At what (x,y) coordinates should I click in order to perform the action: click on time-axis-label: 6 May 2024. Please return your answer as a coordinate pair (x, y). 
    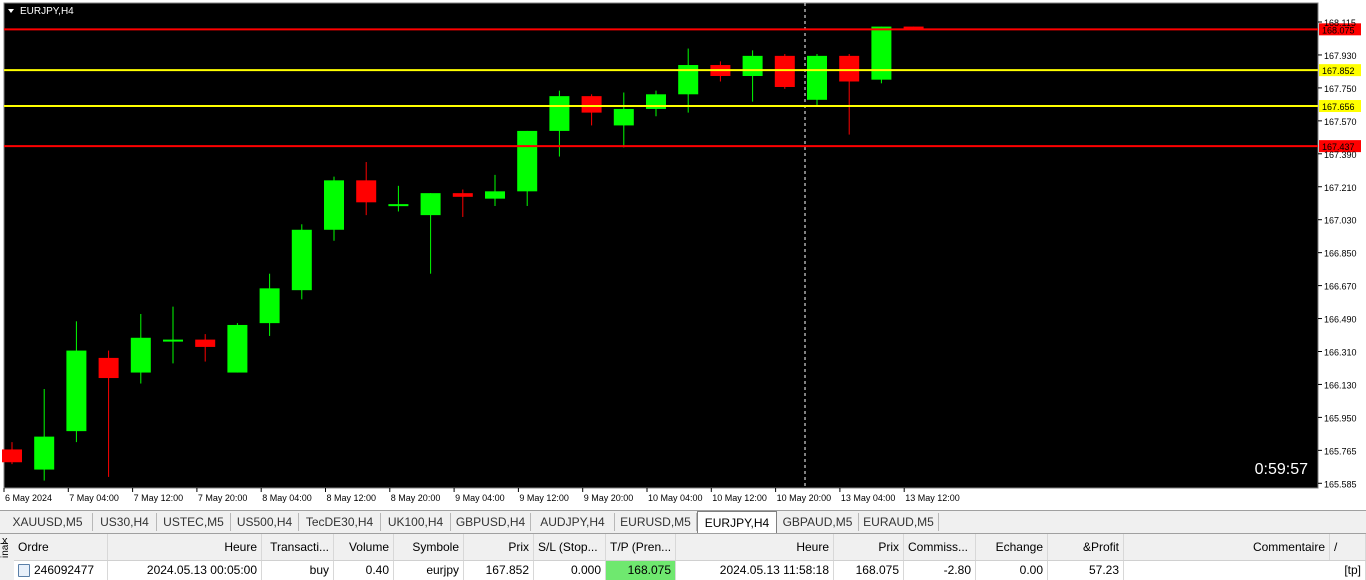
    Looking at the image, I should click on (28, 498).